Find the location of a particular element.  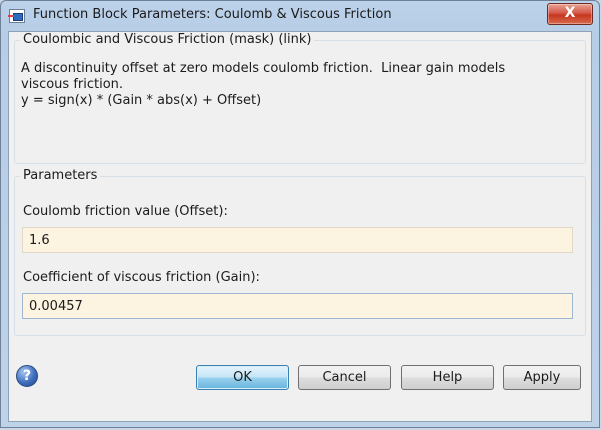

description-line: viscous friction. is located at coordinates (72, 84).